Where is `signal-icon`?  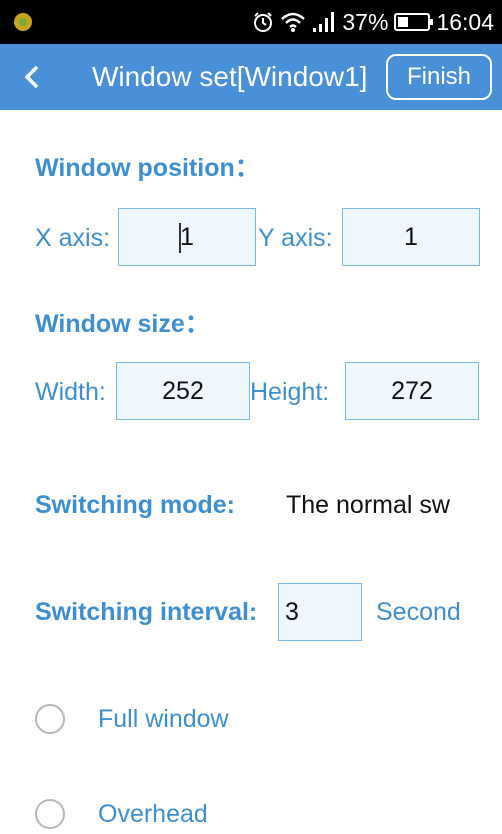 signal-icon is located at coordinates (324, 22).